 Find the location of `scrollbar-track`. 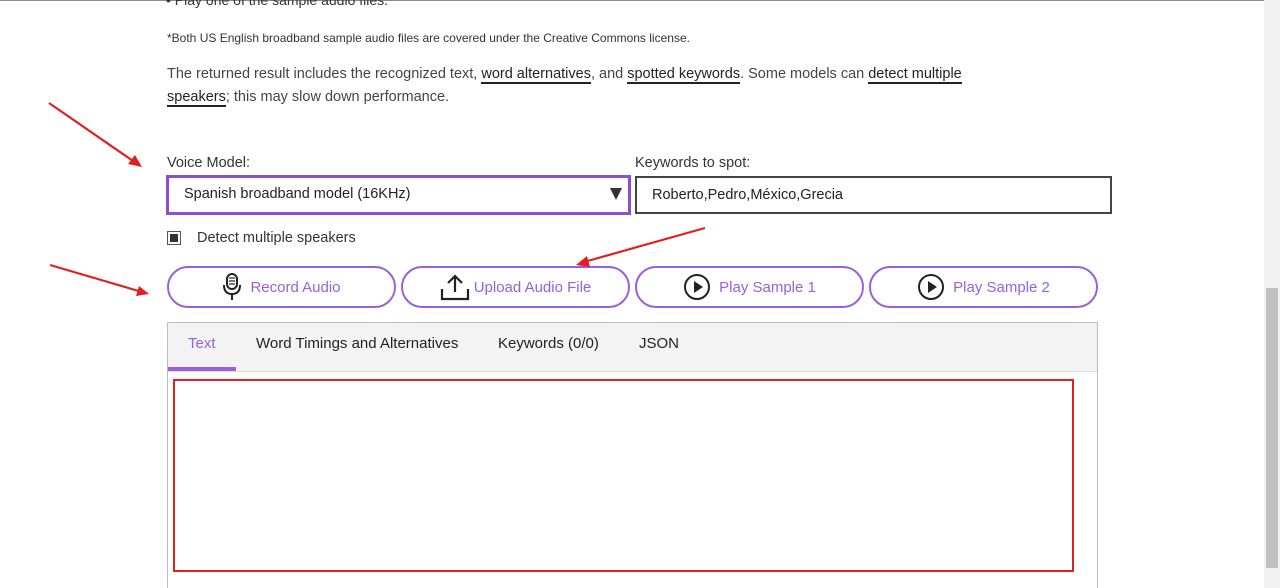

scrollbar-track is located at coordinates (1272, 294).